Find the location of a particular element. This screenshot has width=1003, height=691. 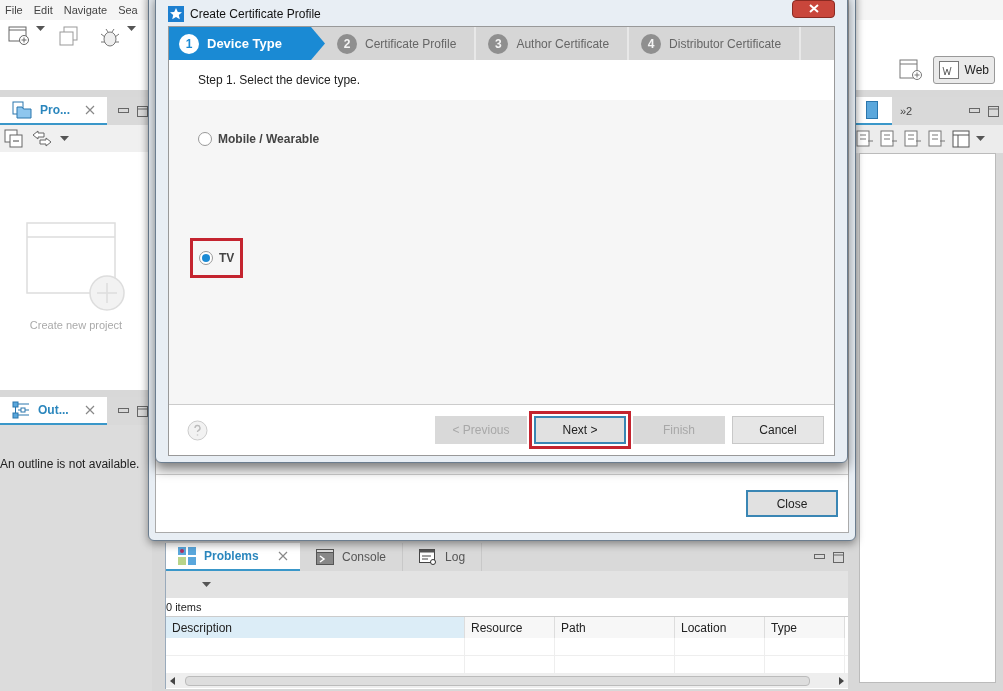

menu-item: Sea is located at coordinates (128, 10).